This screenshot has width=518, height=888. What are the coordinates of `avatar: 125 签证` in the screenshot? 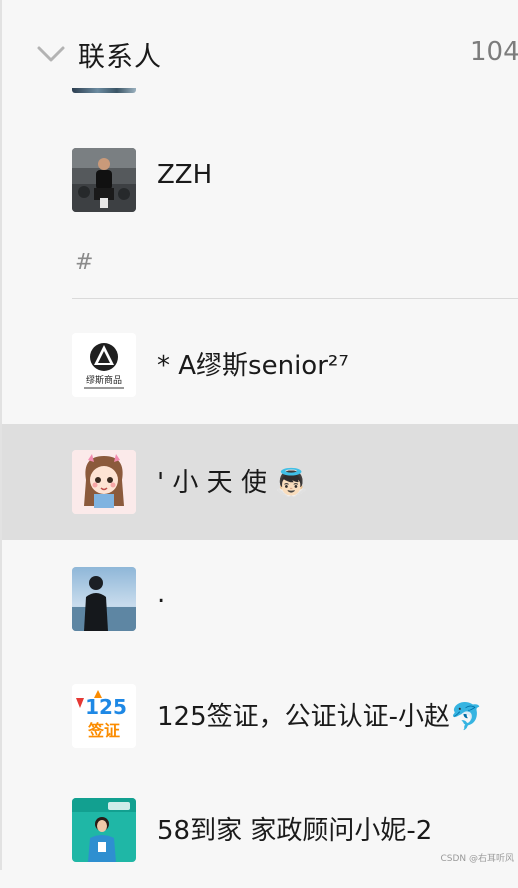 It's located at (104, 716).